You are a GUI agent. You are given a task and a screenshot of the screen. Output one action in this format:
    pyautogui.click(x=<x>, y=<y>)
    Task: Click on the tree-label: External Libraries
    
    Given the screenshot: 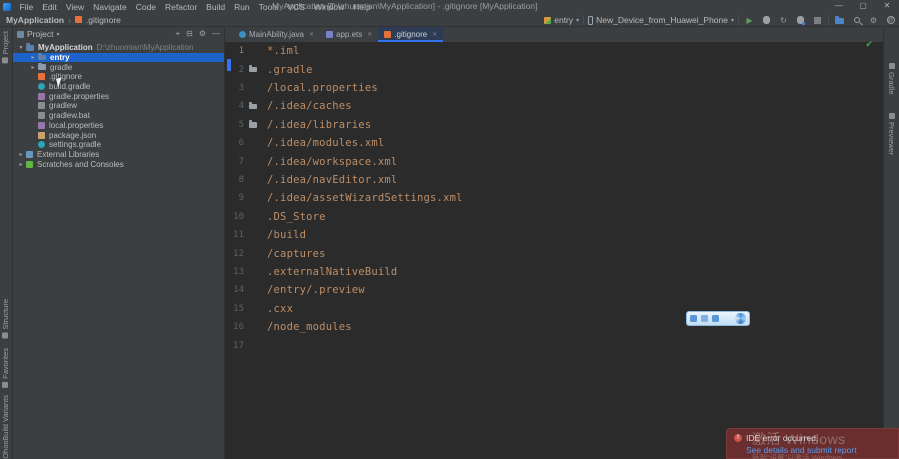 What is the action you would take?
    pyautogui.click(x=68, y=154)
    